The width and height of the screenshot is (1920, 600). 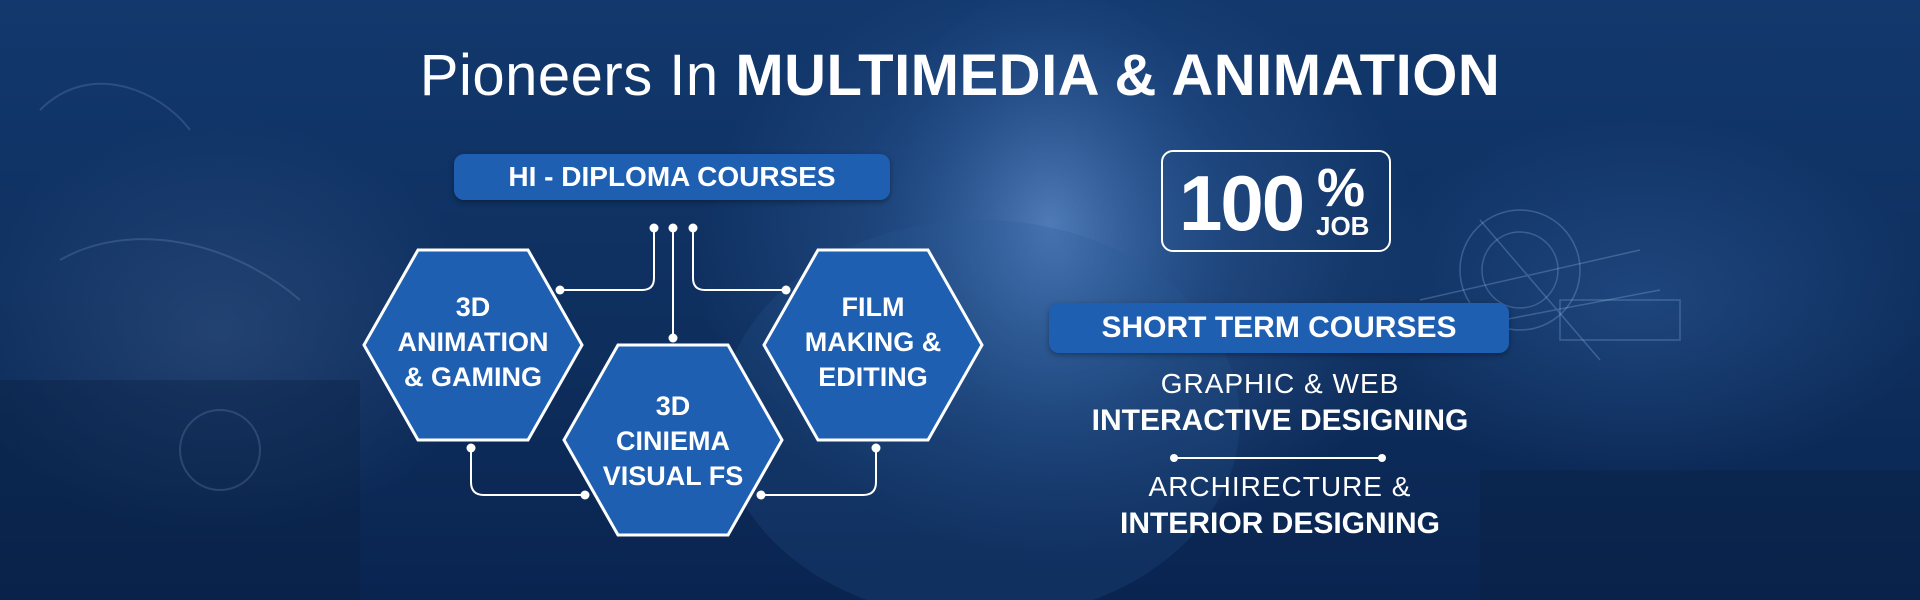 What do you see at coordinates (873, 307) in the screenshot?
I see `hex-line: FILM` at bounding box center [873, 307].